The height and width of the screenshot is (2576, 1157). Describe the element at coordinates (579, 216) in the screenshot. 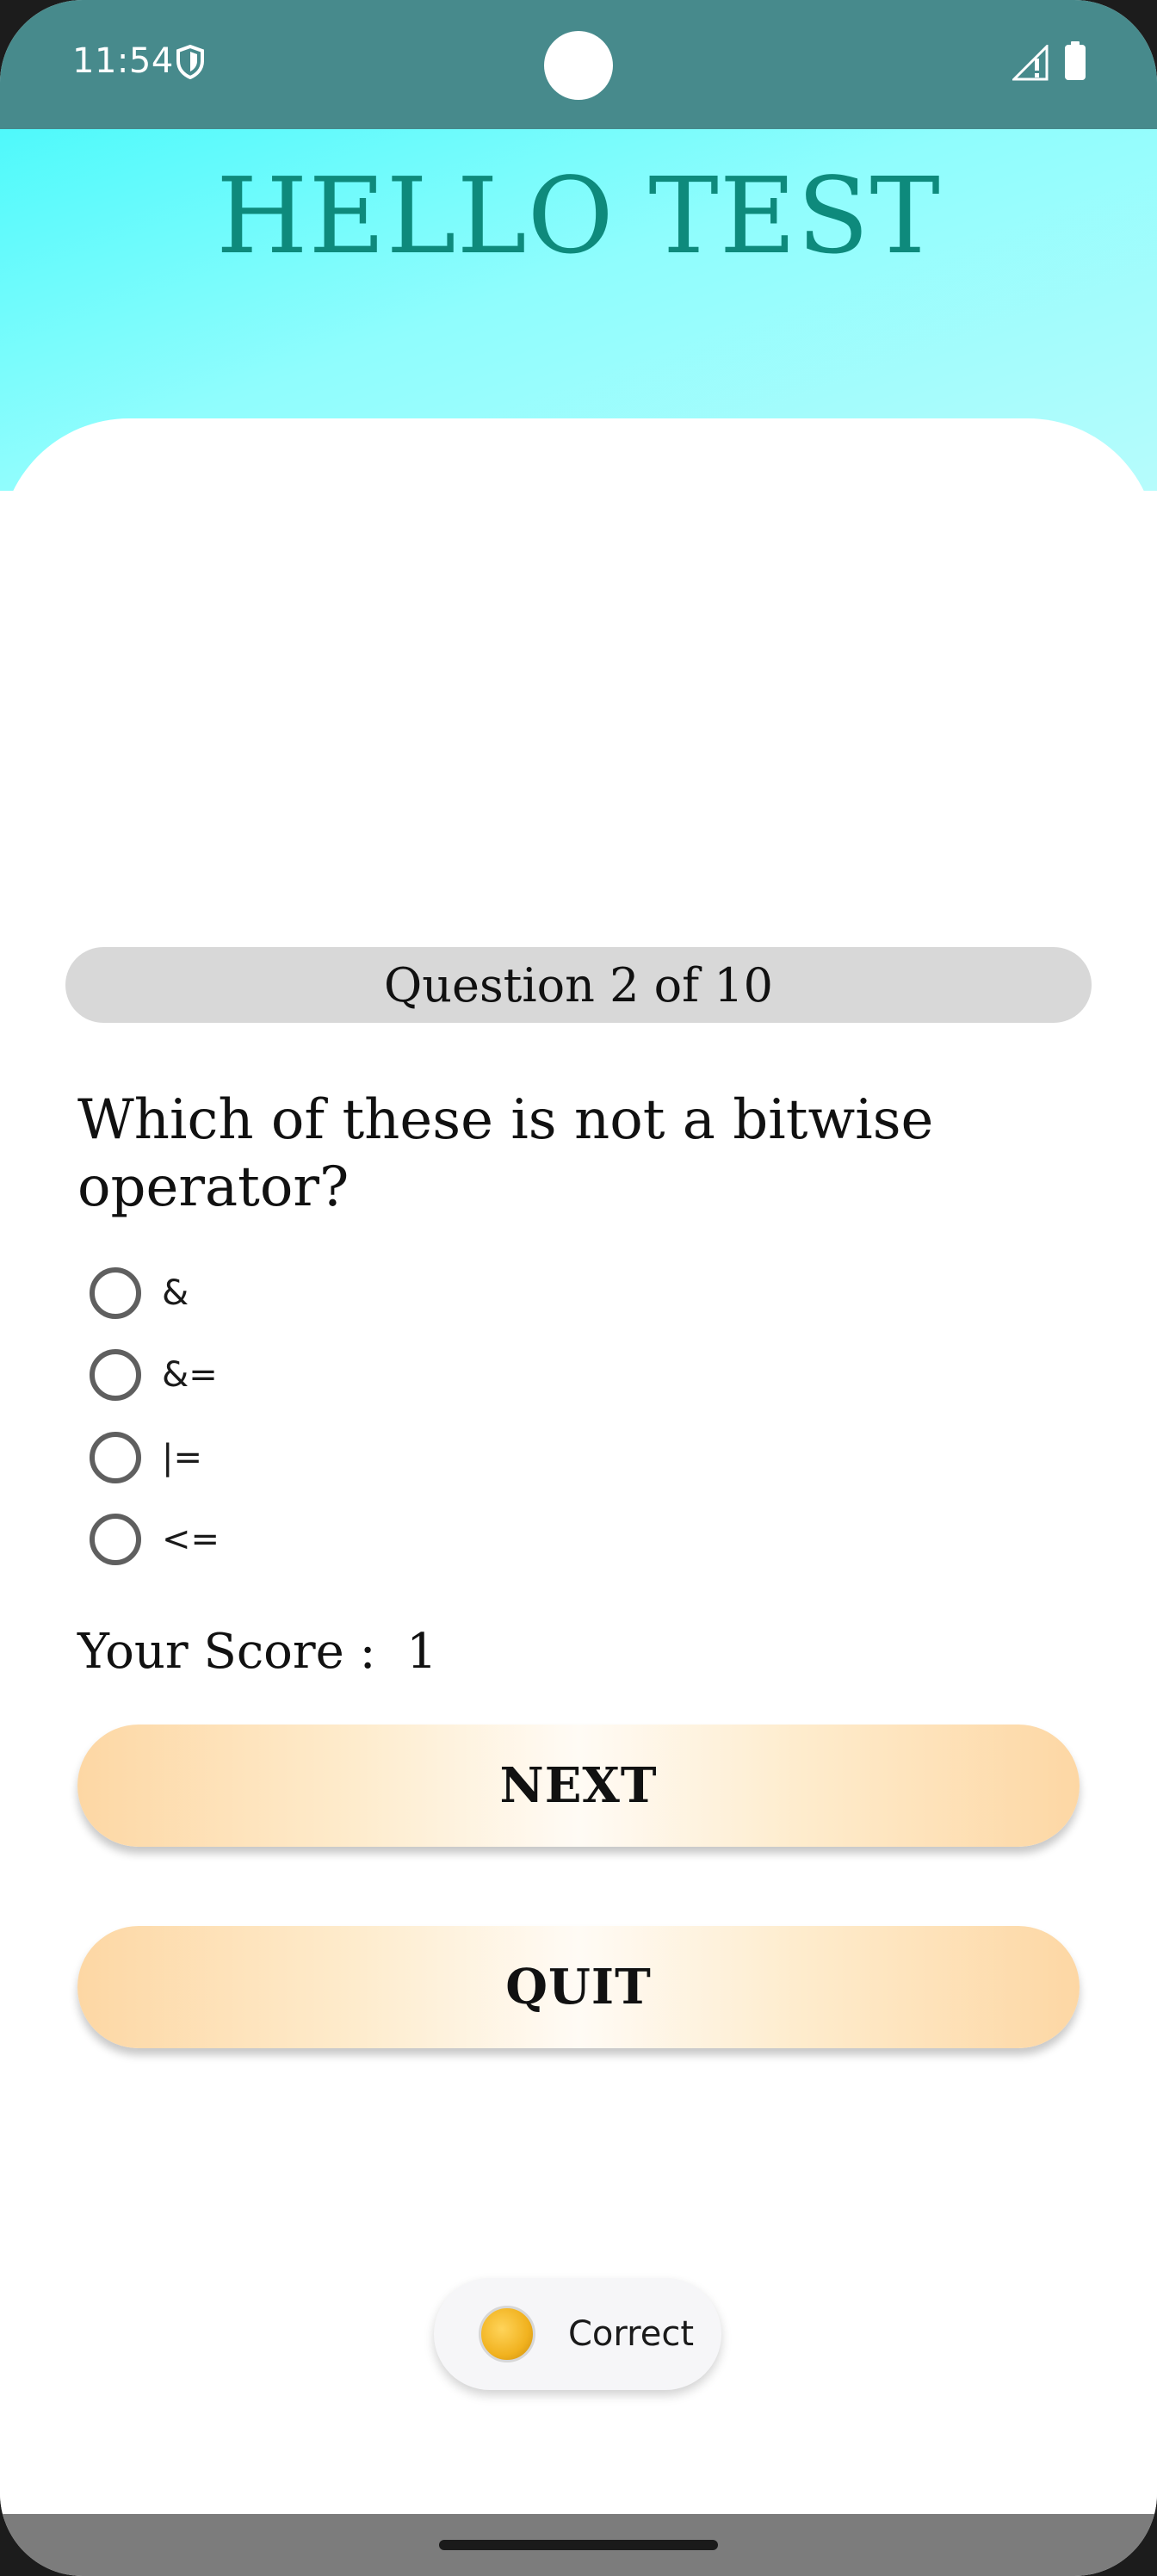

I see `app-title: HELLO TEST` at that location.